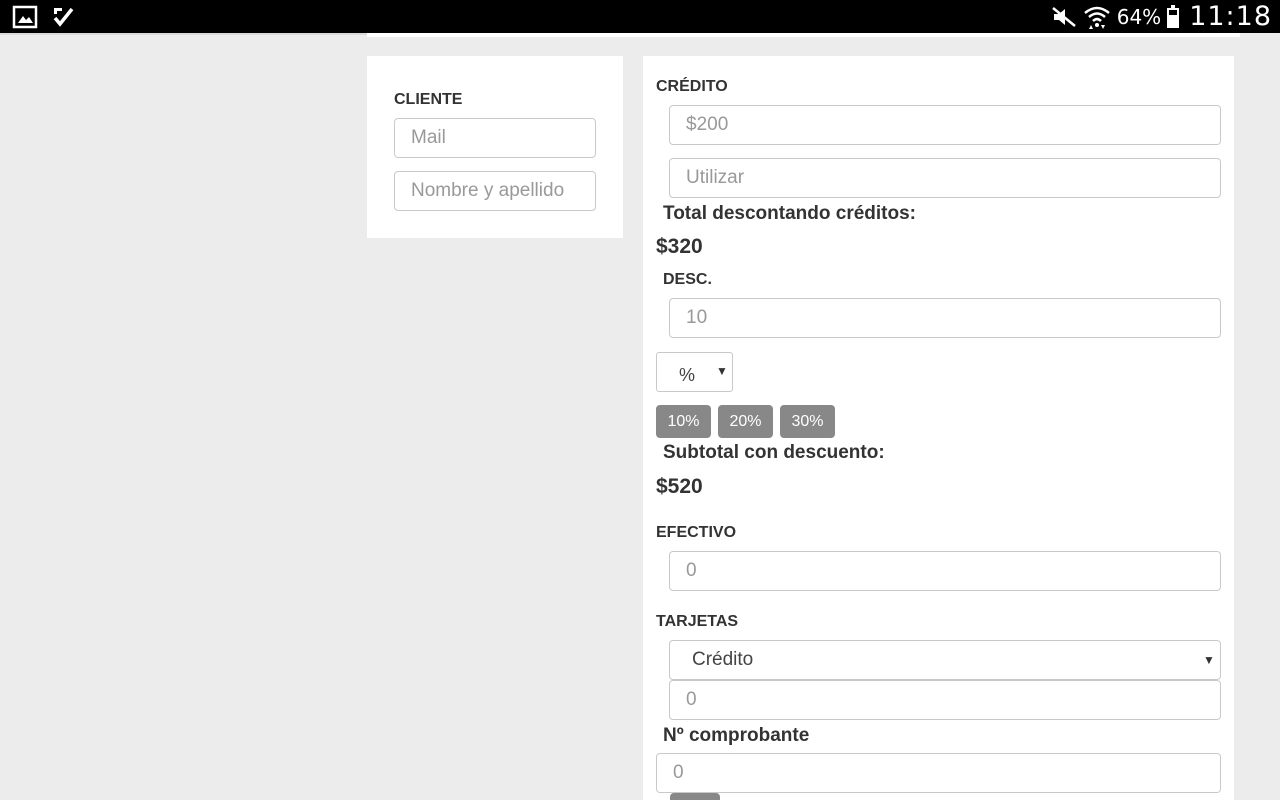 The height and width of the screenshot is (800, 1280). I want to click on wifi-icon, so click(1096, 17).